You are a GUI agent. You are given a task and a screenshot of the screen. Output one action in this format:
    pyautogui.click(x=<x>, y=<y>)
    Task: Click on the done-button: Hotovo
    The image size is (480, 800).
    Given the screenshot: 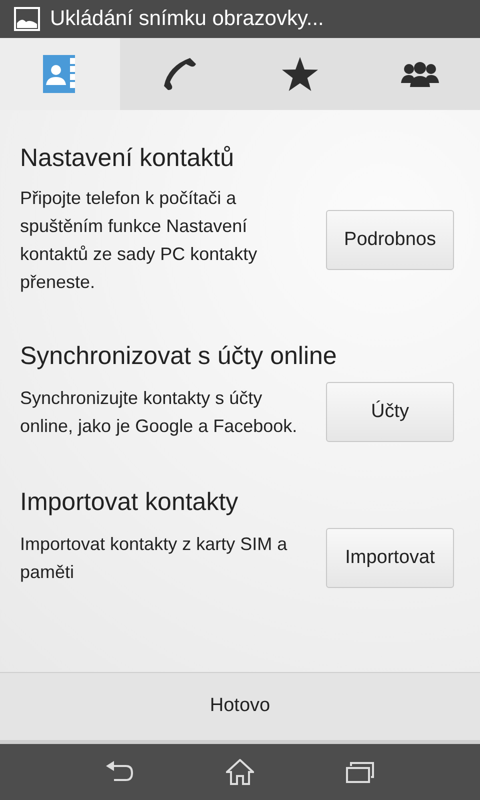 What is the action you would take?
    pyautogui.click(x=240, y=708)
    